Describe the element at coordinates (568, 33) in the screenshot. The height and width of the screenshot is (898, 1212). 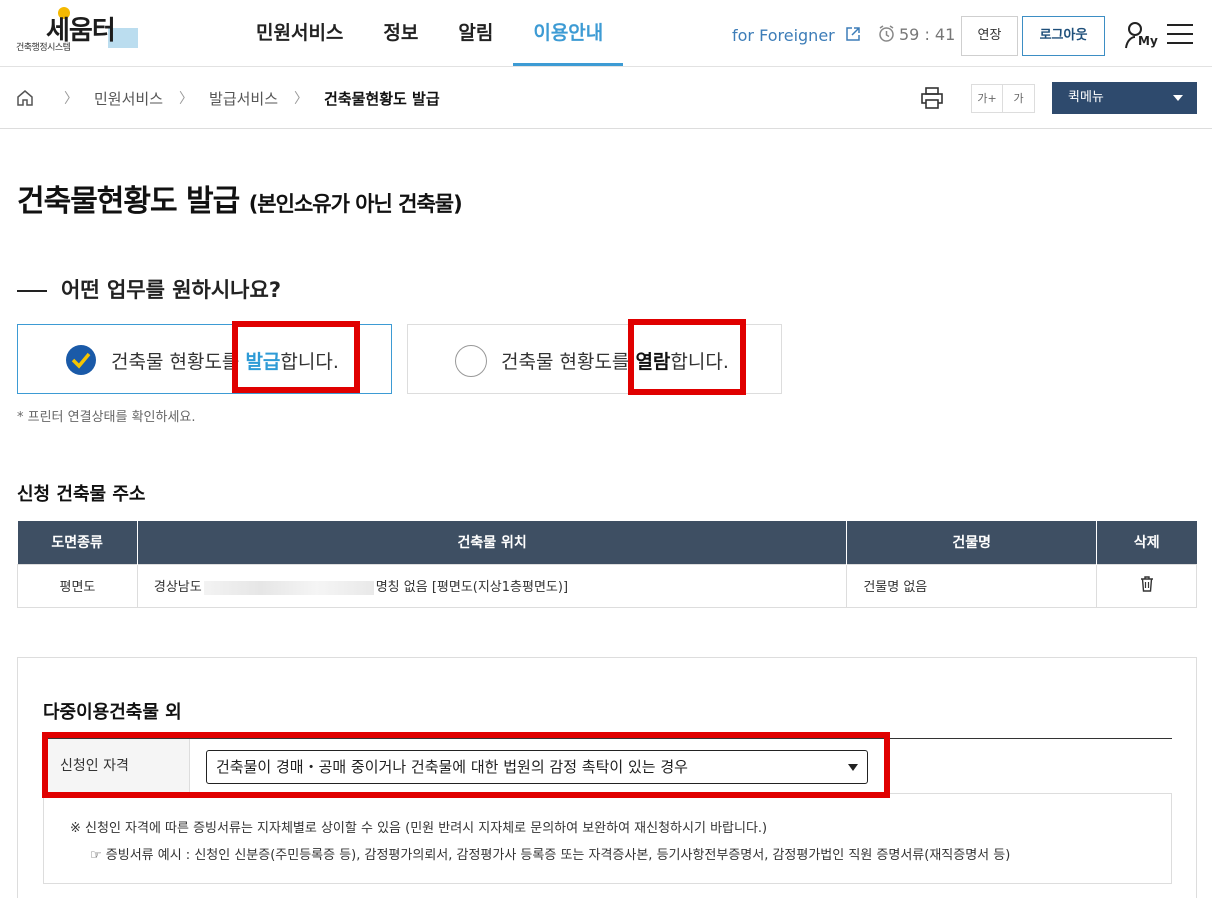
I see `nav-item-guide: 이용안내` at that location.